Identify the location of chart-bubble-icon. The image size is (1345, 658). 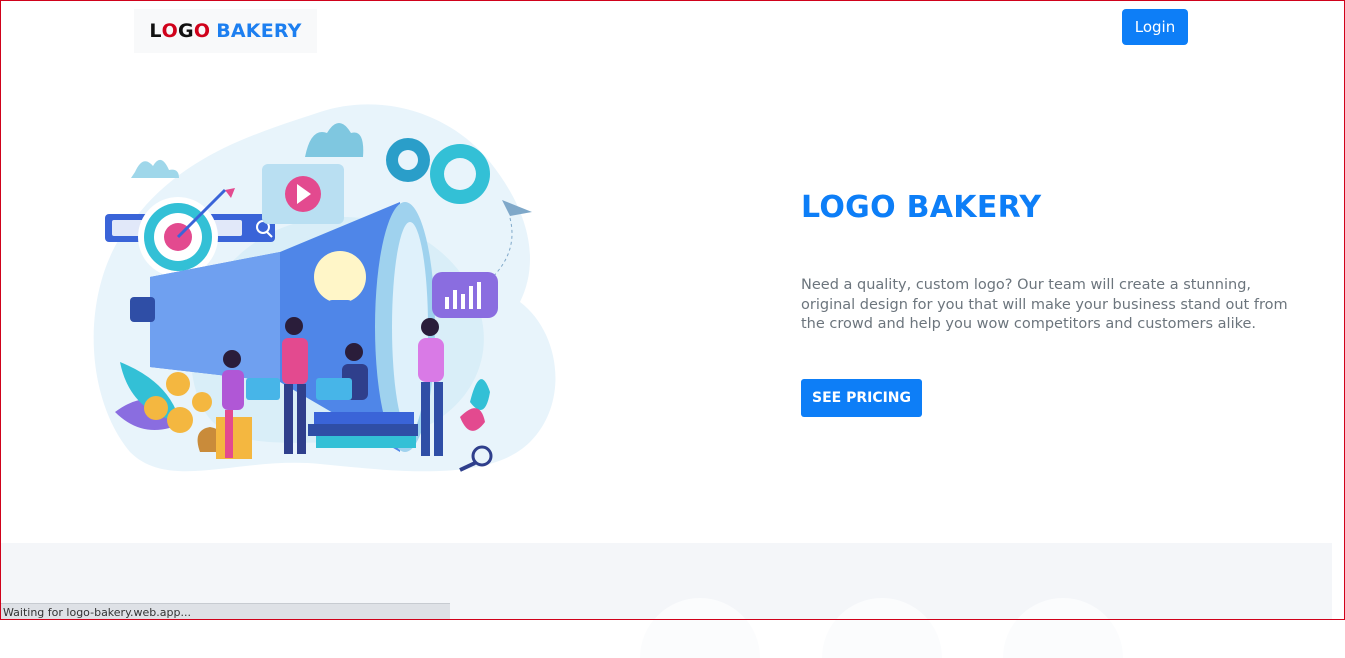
(465, 295).